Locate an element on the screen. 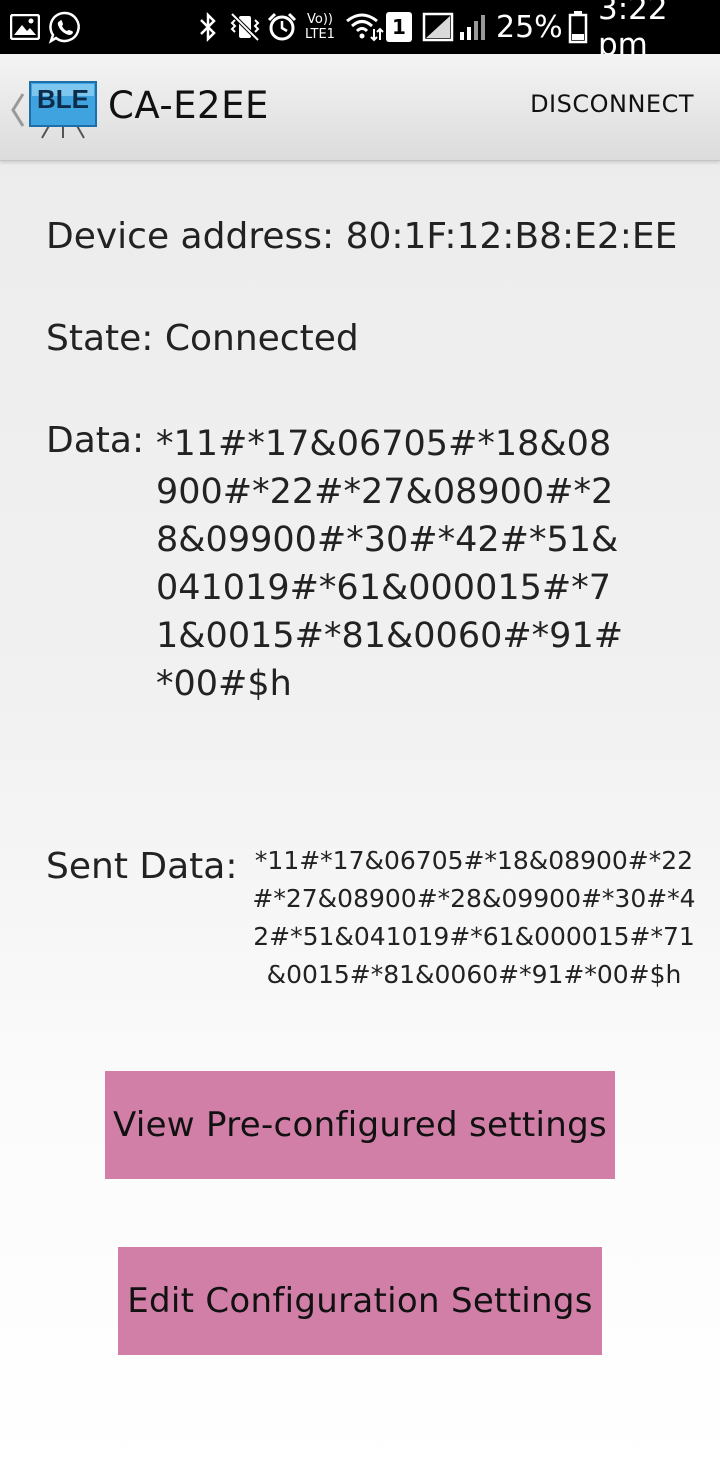 This screenshot has height=1480, width=720. volte-icon: Vo)) LTE1 is located at coordinates (320, 27).